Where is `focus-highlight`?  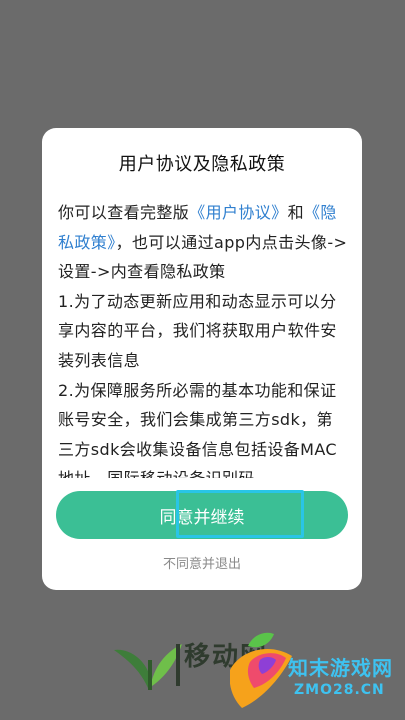
focus-highlight is located at coordinates (240, 514).